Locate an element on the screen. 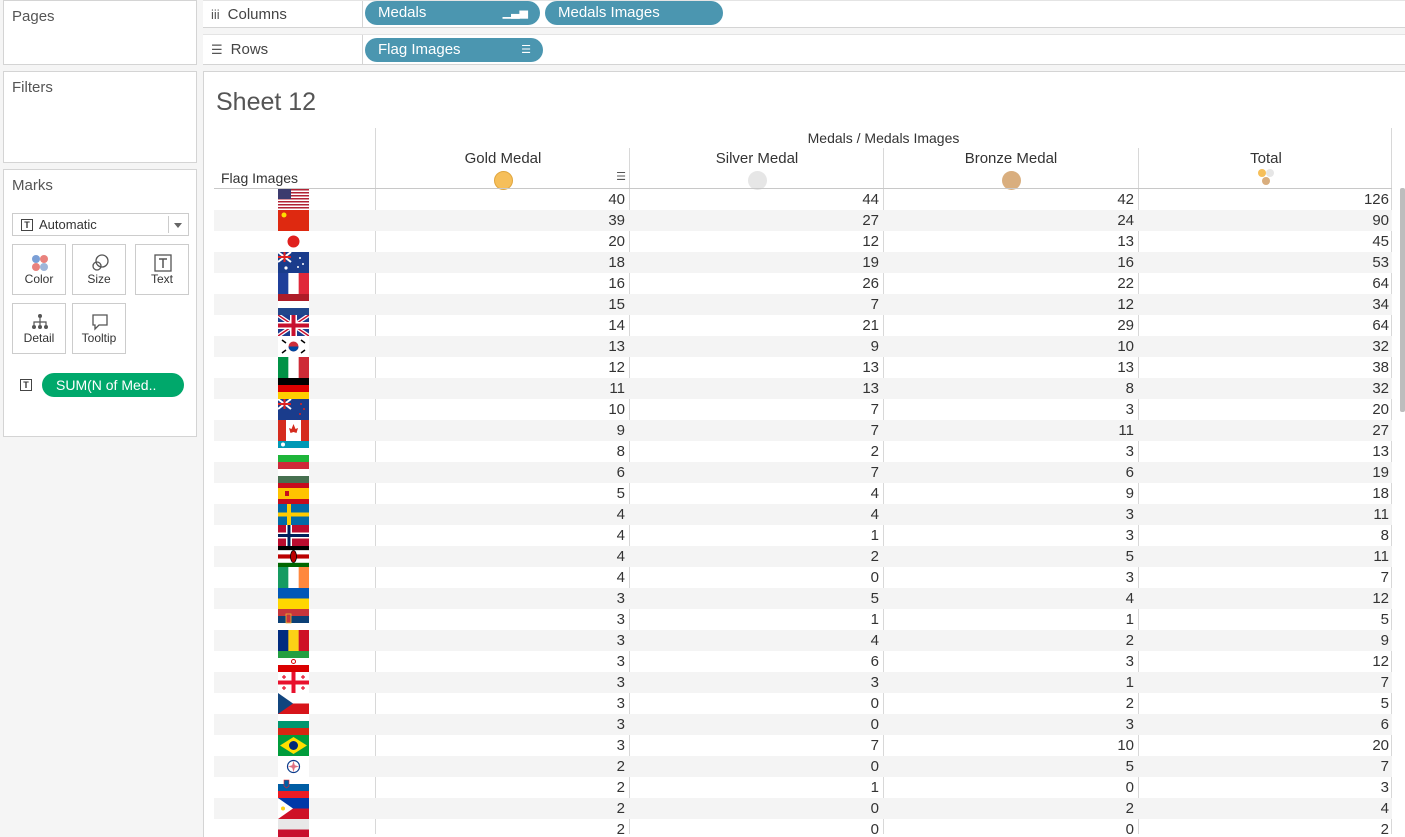 The image size is (1405, 837). filters-card: Filters is located at coordinates (100, 117).